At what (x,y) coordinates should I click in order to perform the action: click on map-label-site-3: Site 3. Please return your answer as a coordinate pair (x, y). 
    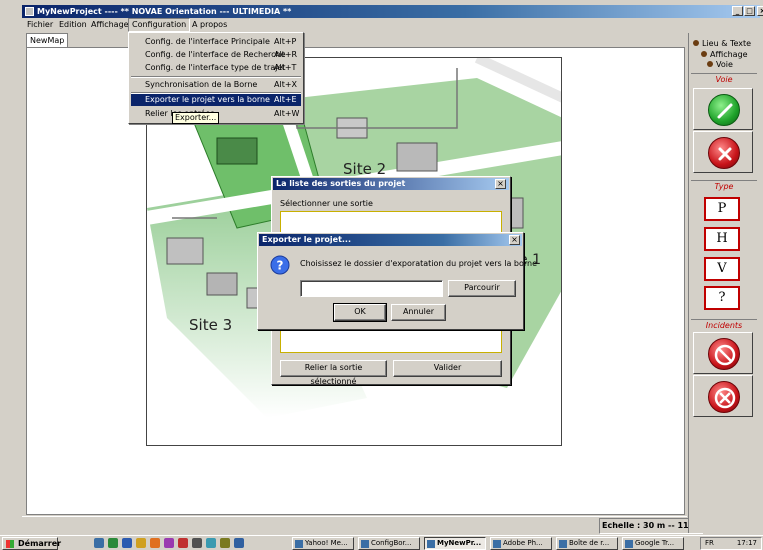
    Looking at the image, I should click on (210, 325).